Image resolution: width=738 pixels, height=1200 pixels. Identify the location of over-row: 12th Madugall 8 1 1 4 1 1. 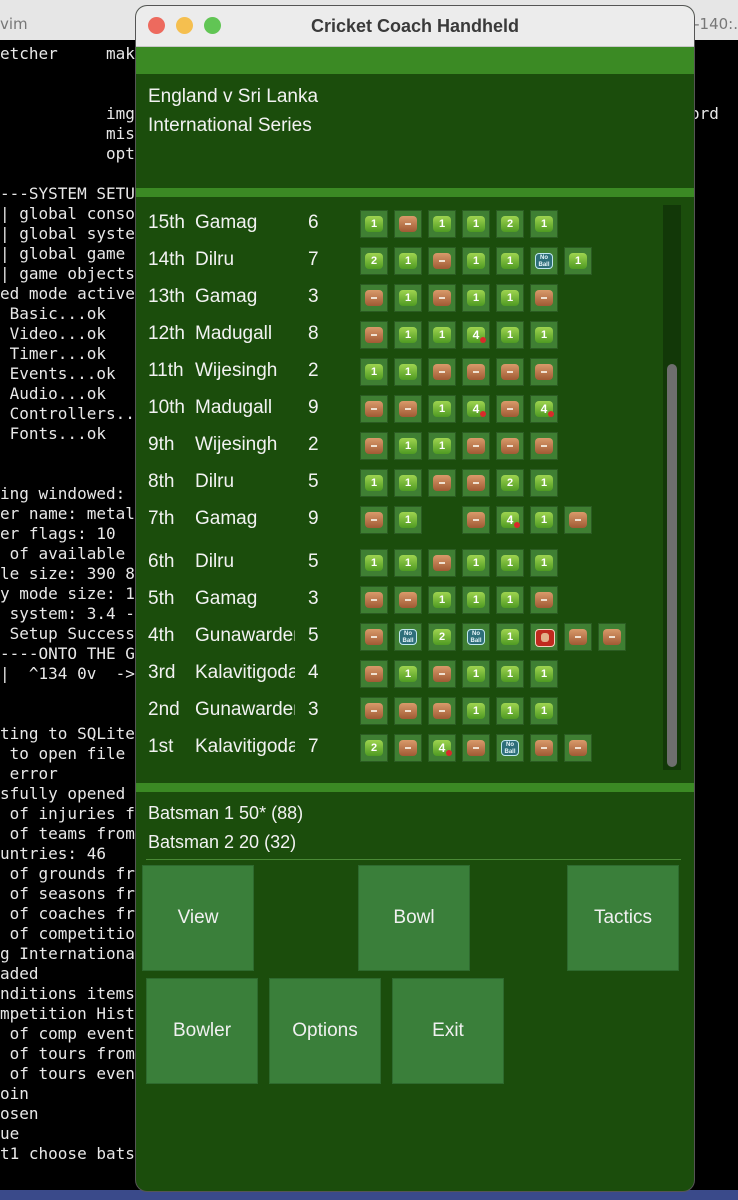
(396, 337).